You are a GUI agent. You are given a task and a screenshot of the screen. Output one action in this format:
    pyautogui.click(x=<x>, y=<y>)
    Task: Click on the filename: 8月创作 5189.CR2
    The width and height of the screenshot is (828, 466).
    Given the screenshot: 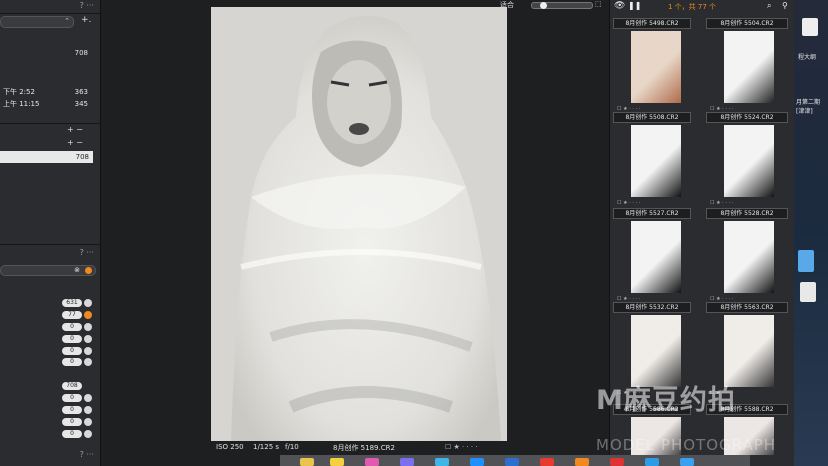 What is the action you would take?
    pyautogui.click(x=364, y=448)
    